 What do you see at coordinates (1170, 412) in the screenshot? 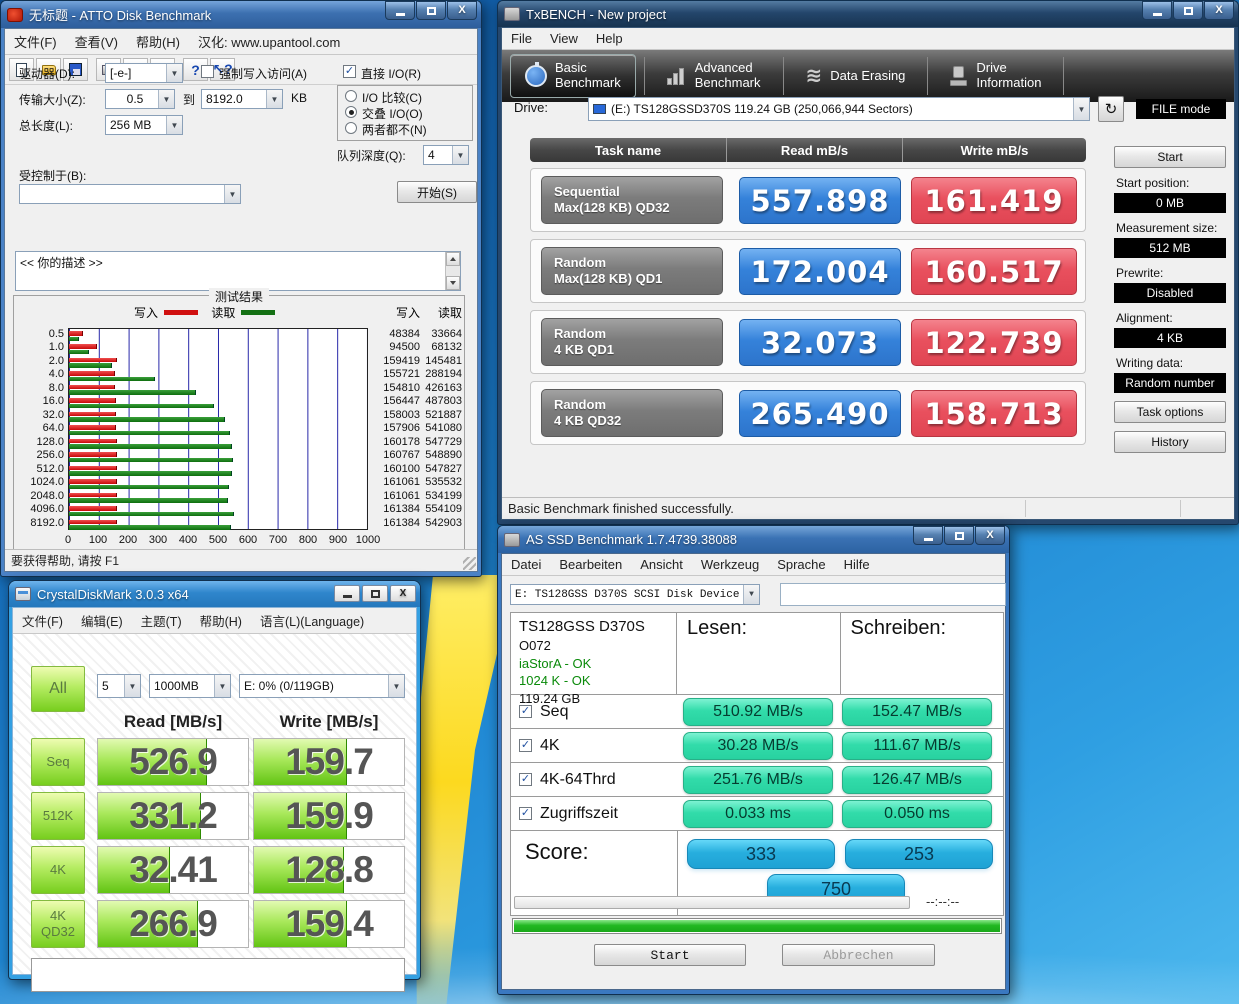
I see `task-options-button: Task options` at bounding box center [1170, 412].